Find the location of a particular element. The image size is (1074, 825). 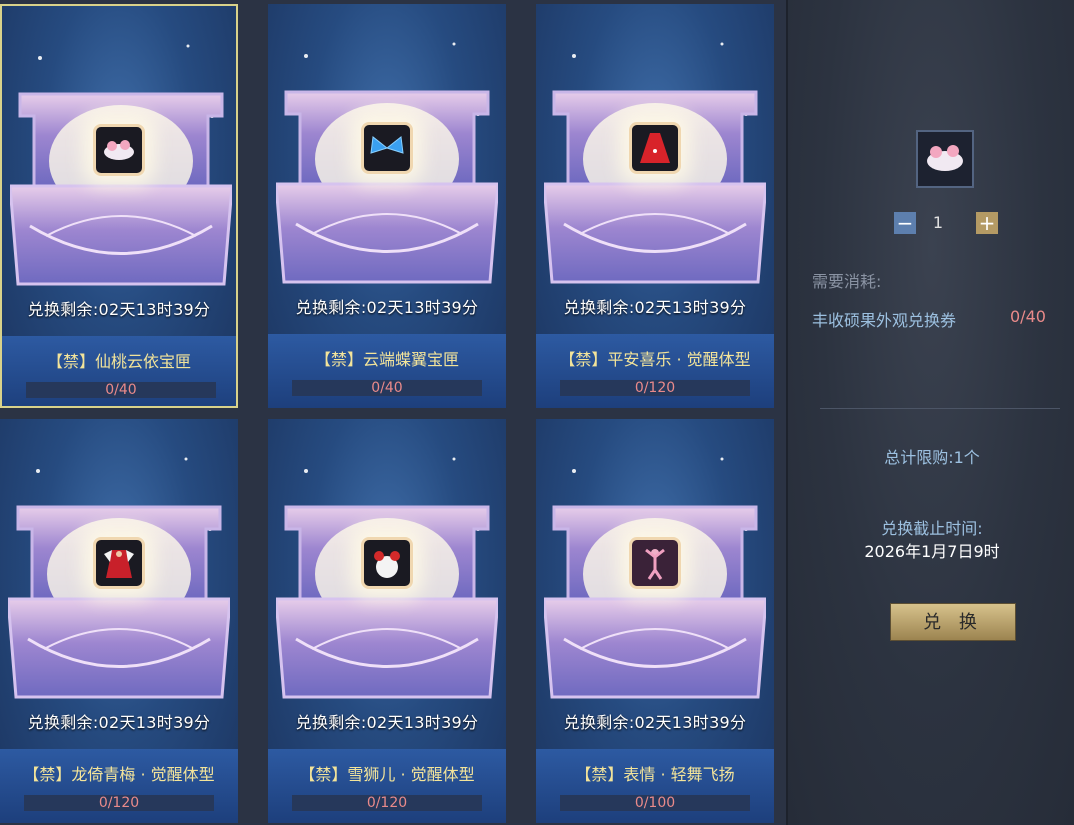

cost-label: 需要消耗: is located at coordinates (847, 281).